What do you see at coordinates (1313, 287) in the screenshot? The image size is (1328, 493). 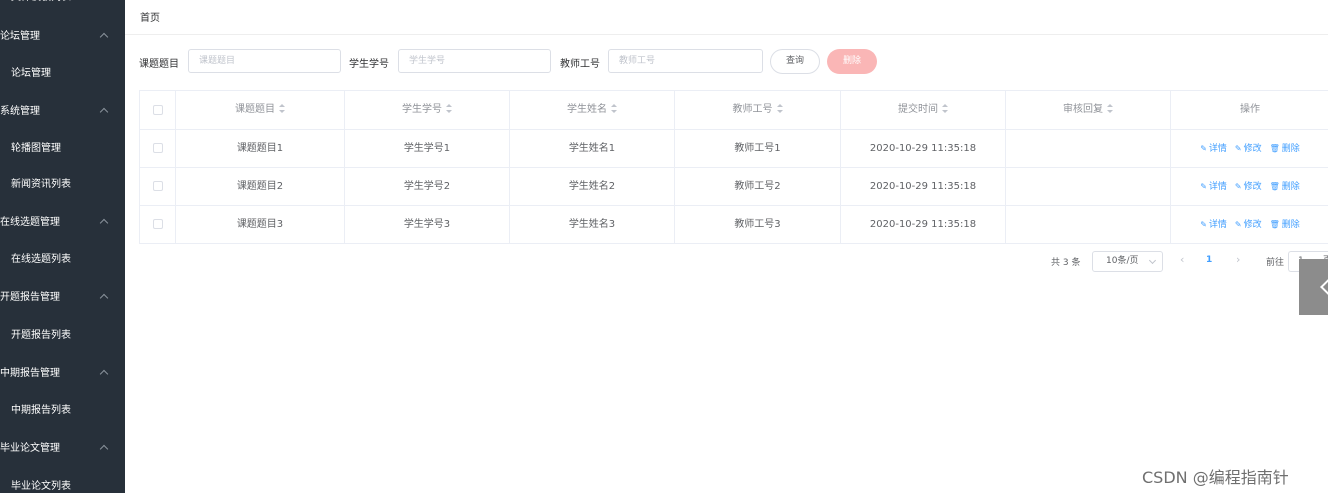 I see `side-panel-toggle` at bounding box center [1313, 287].